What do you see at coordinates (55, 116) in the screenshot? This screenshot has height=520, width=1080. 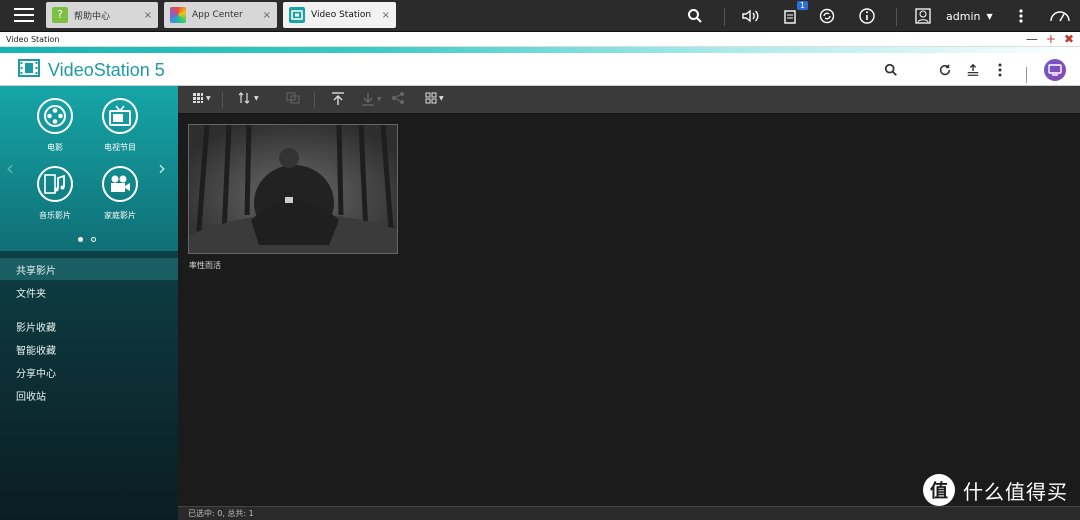 I see `film-reel-icon` at bounding box center [55, 116].